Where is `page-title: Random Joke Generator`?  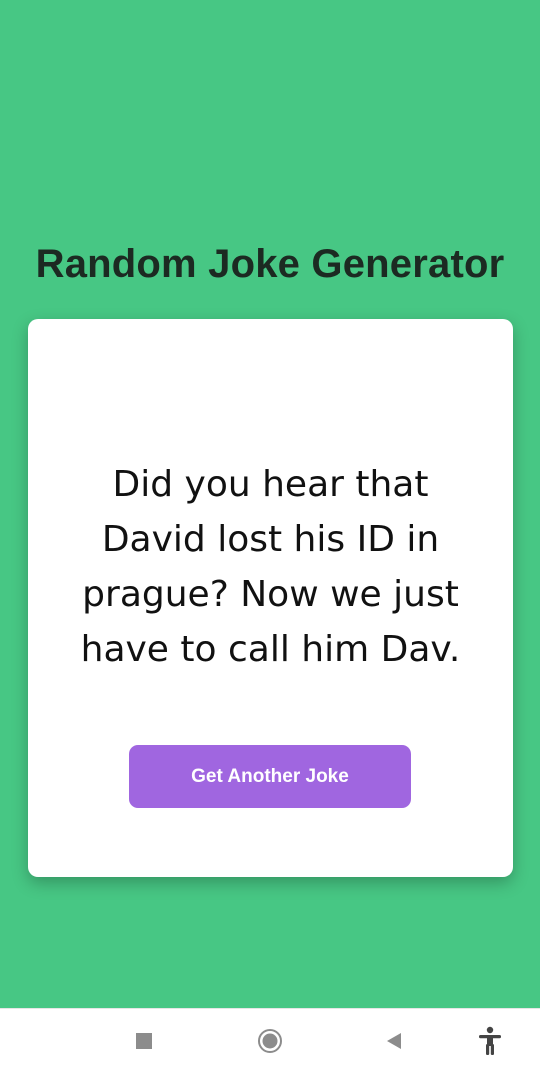
page-title: Random Joke Generator is located at coordinates (270, 264).